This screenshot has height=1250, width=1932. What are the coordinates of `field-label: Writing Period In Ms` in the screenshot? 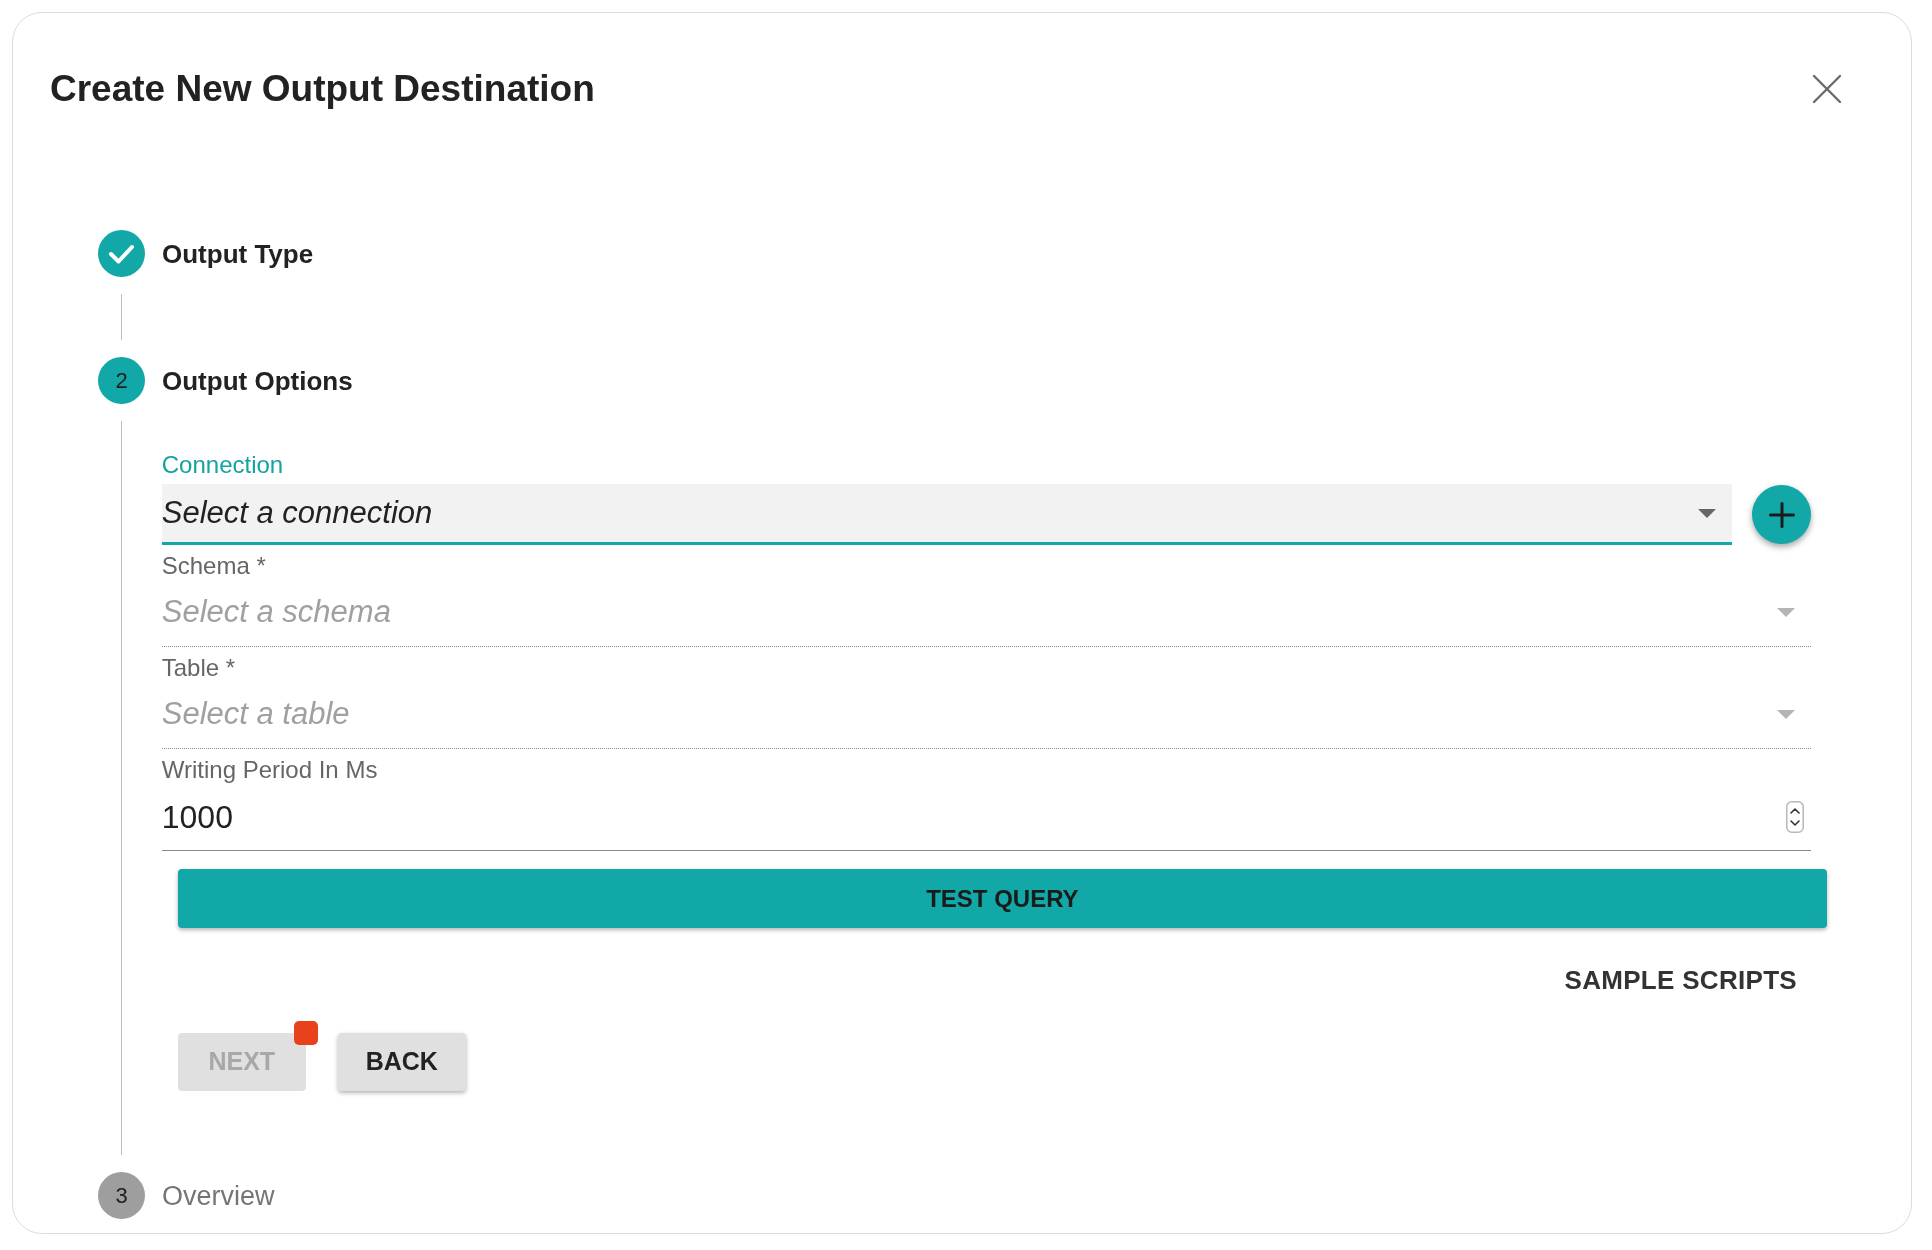 It's located at (270, 769).